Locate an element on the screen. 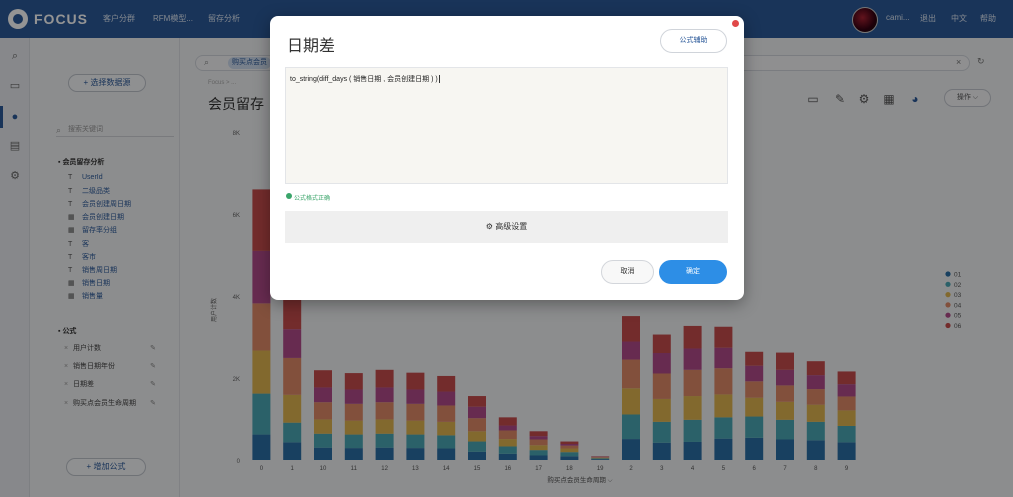 The height and width of the screenshot is (497, 1013). dialog-title: 日期差 is located at coordinates (311, 46).